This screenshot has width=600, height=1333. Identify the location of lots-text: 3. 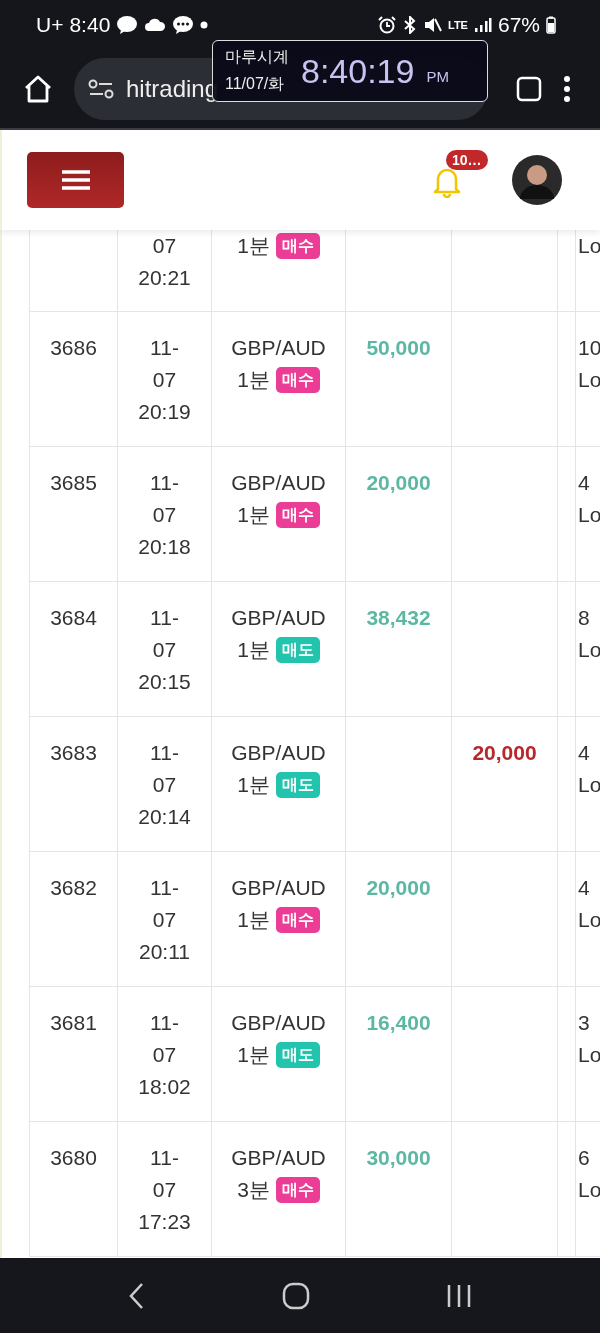
(584, 1023).